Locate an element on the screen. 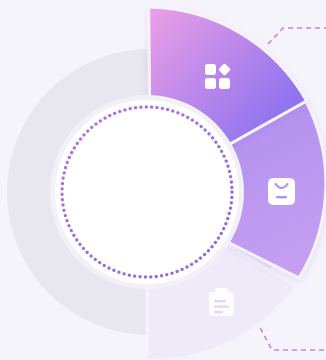  clipboard-icon is located at coordinates (221, 302).